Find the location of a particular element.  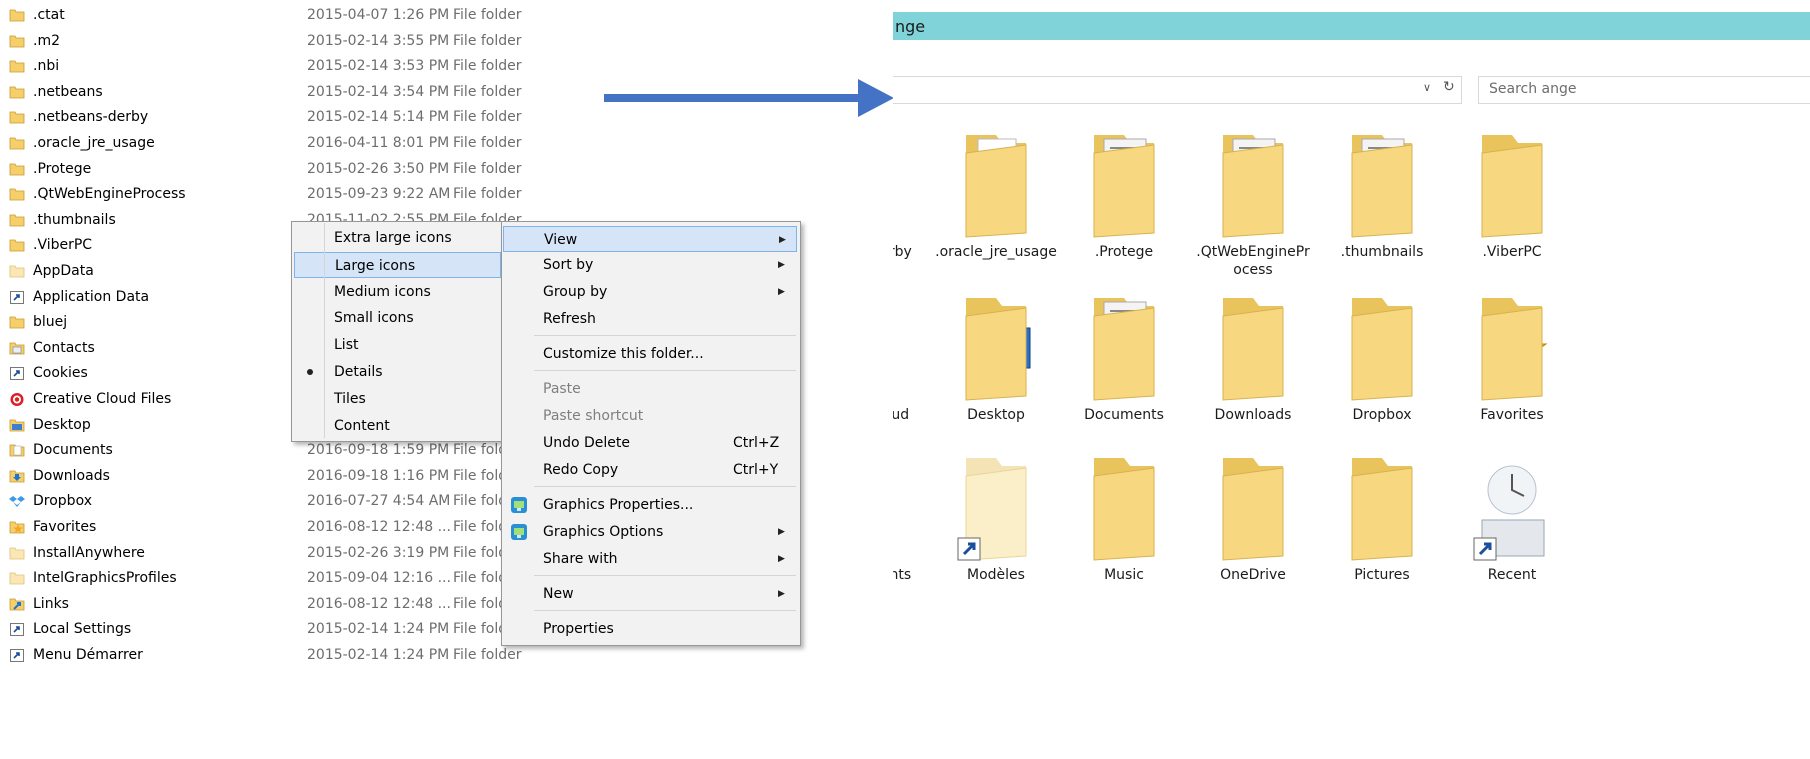

links-folder-icon is located at coordinates (17, 604).